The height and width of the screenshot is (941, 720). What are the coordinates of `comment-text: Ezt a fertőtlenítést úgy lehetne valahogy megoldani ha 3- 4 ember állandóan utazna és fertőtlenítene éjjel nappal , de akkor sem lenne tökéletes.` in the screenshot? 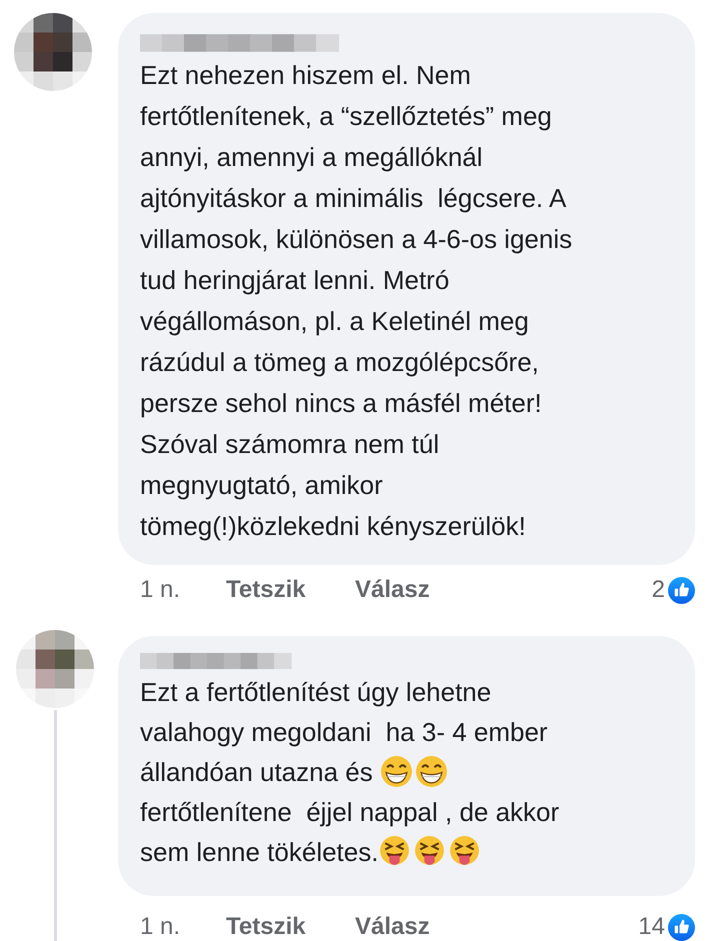 It's located at (350, 773).